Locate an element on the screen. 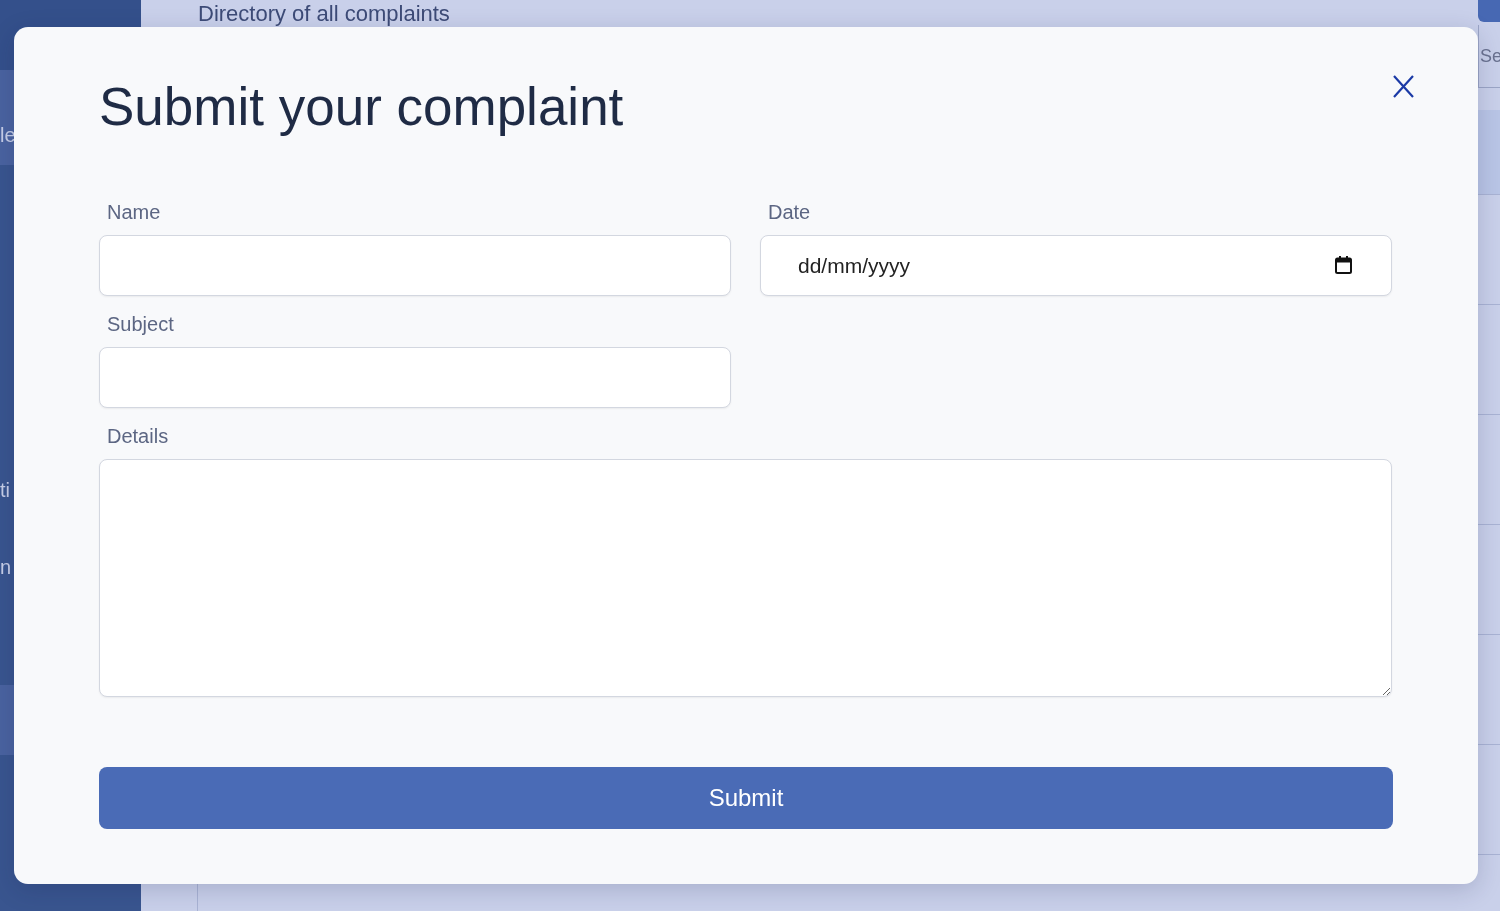  sidebar-item: le is located at coordinates (8, 135).